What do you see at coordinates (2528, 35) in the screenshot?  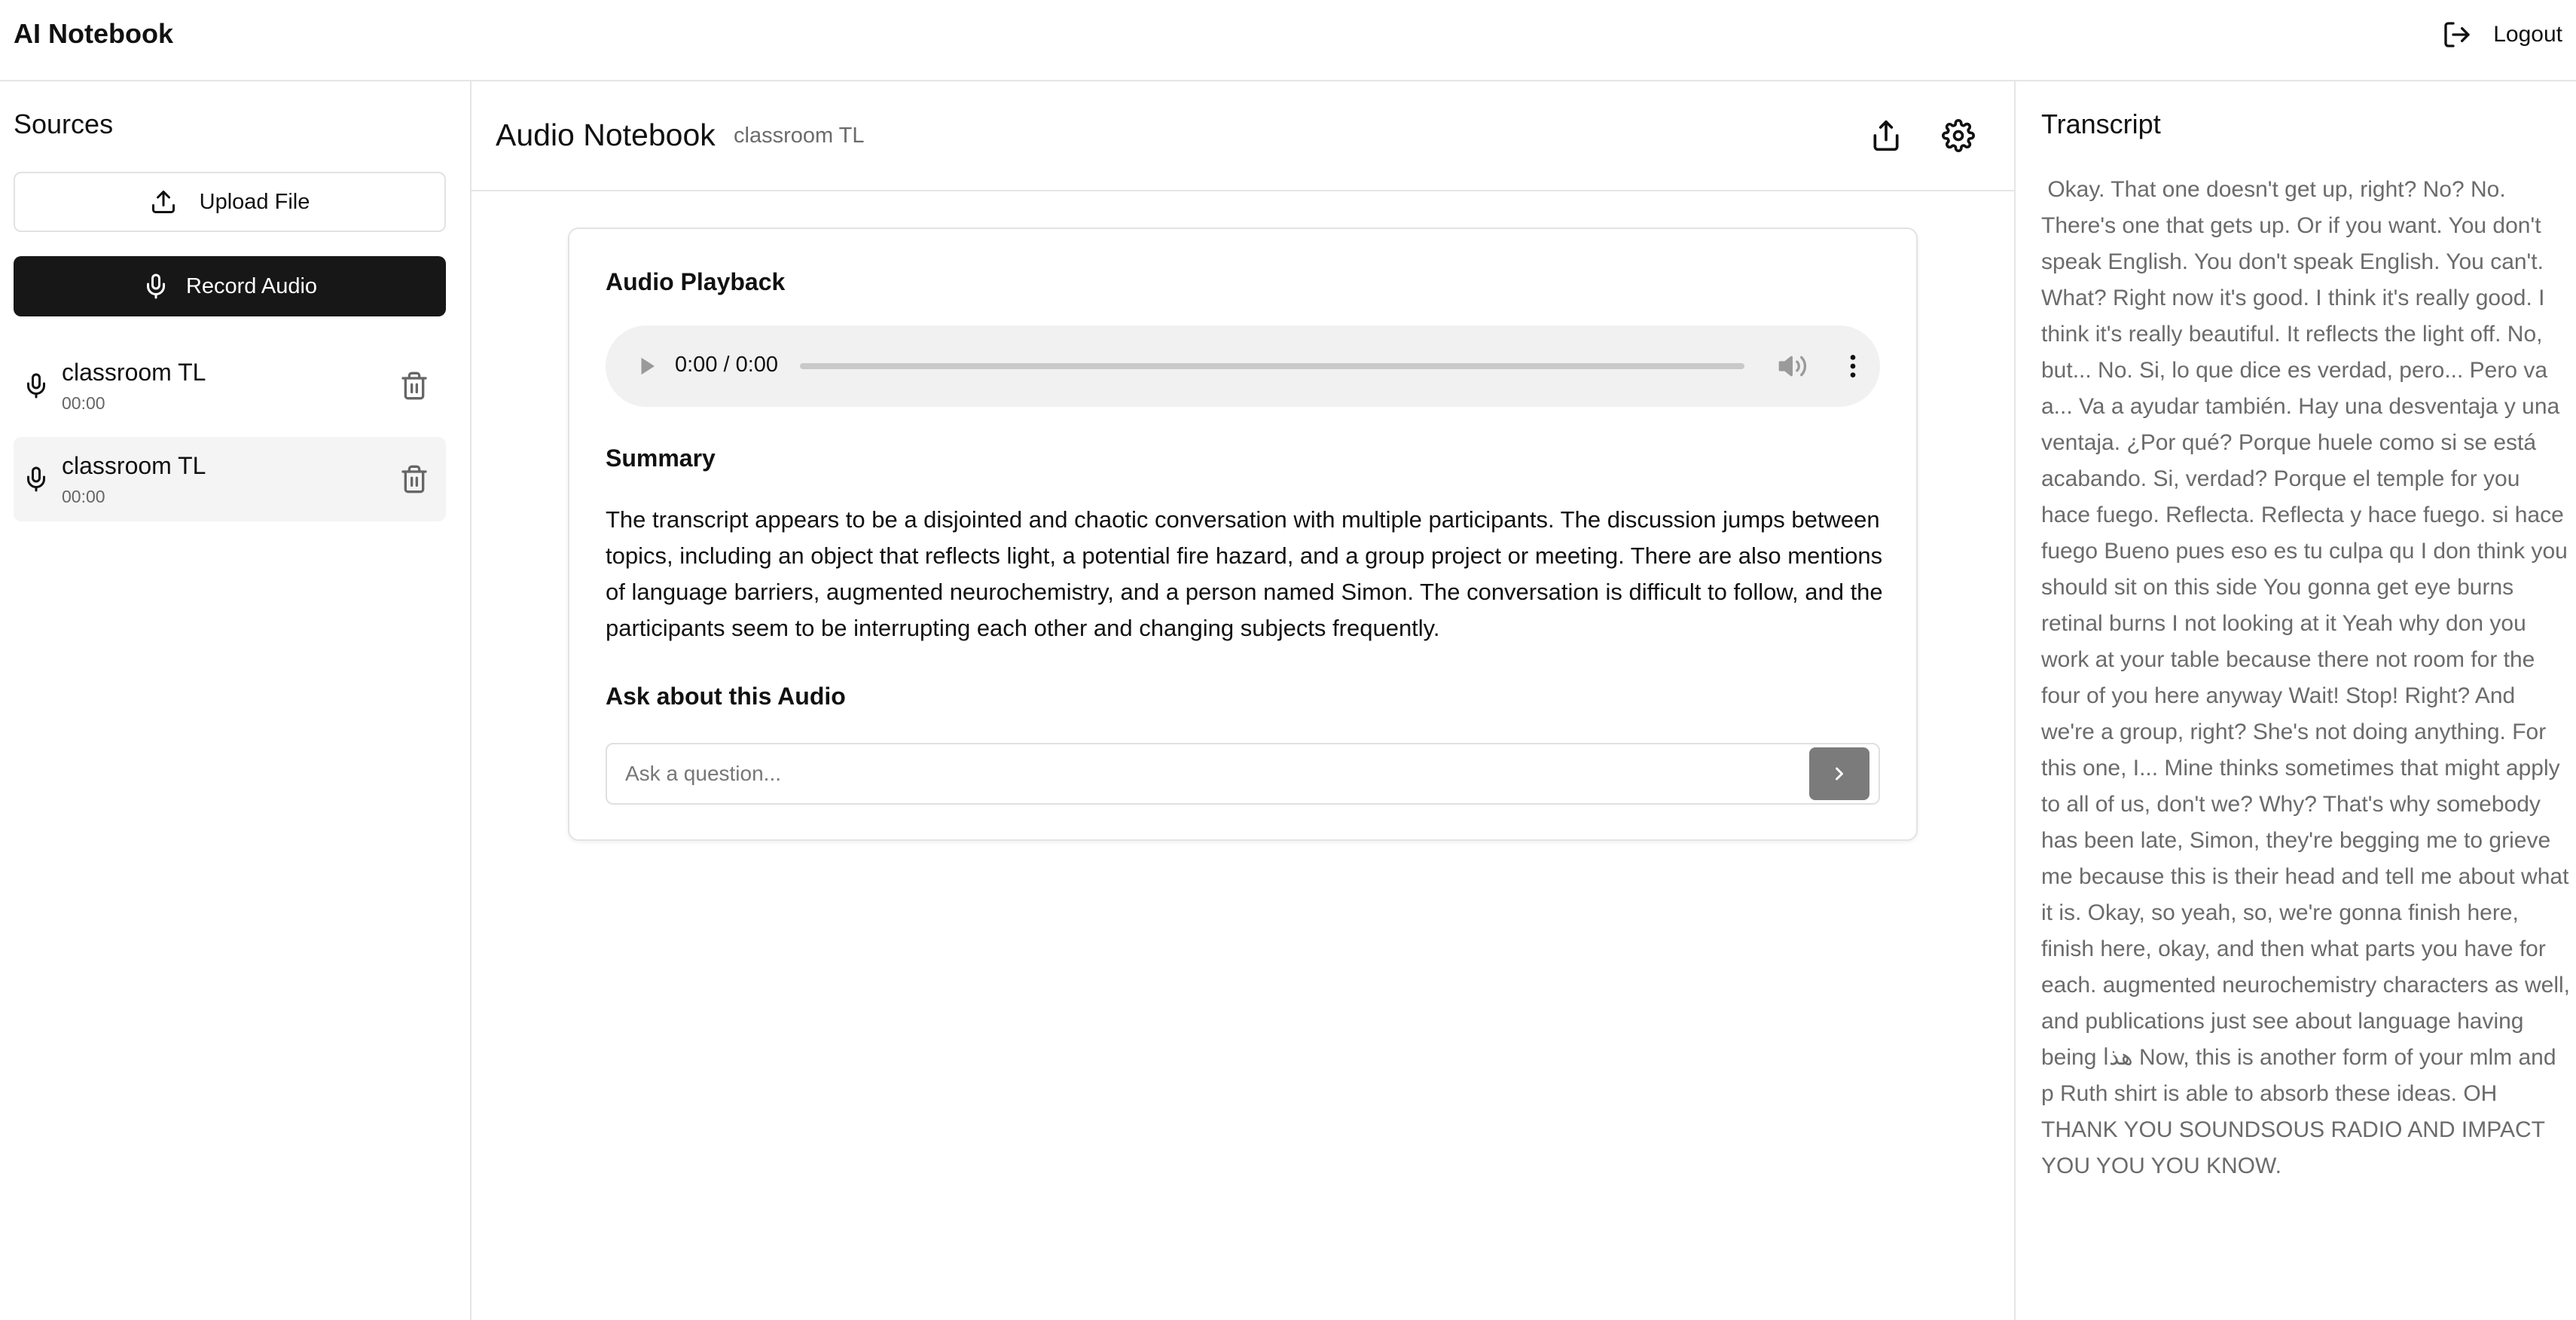 I see `logout-label: Logout` at bounding box center [2528, 35].